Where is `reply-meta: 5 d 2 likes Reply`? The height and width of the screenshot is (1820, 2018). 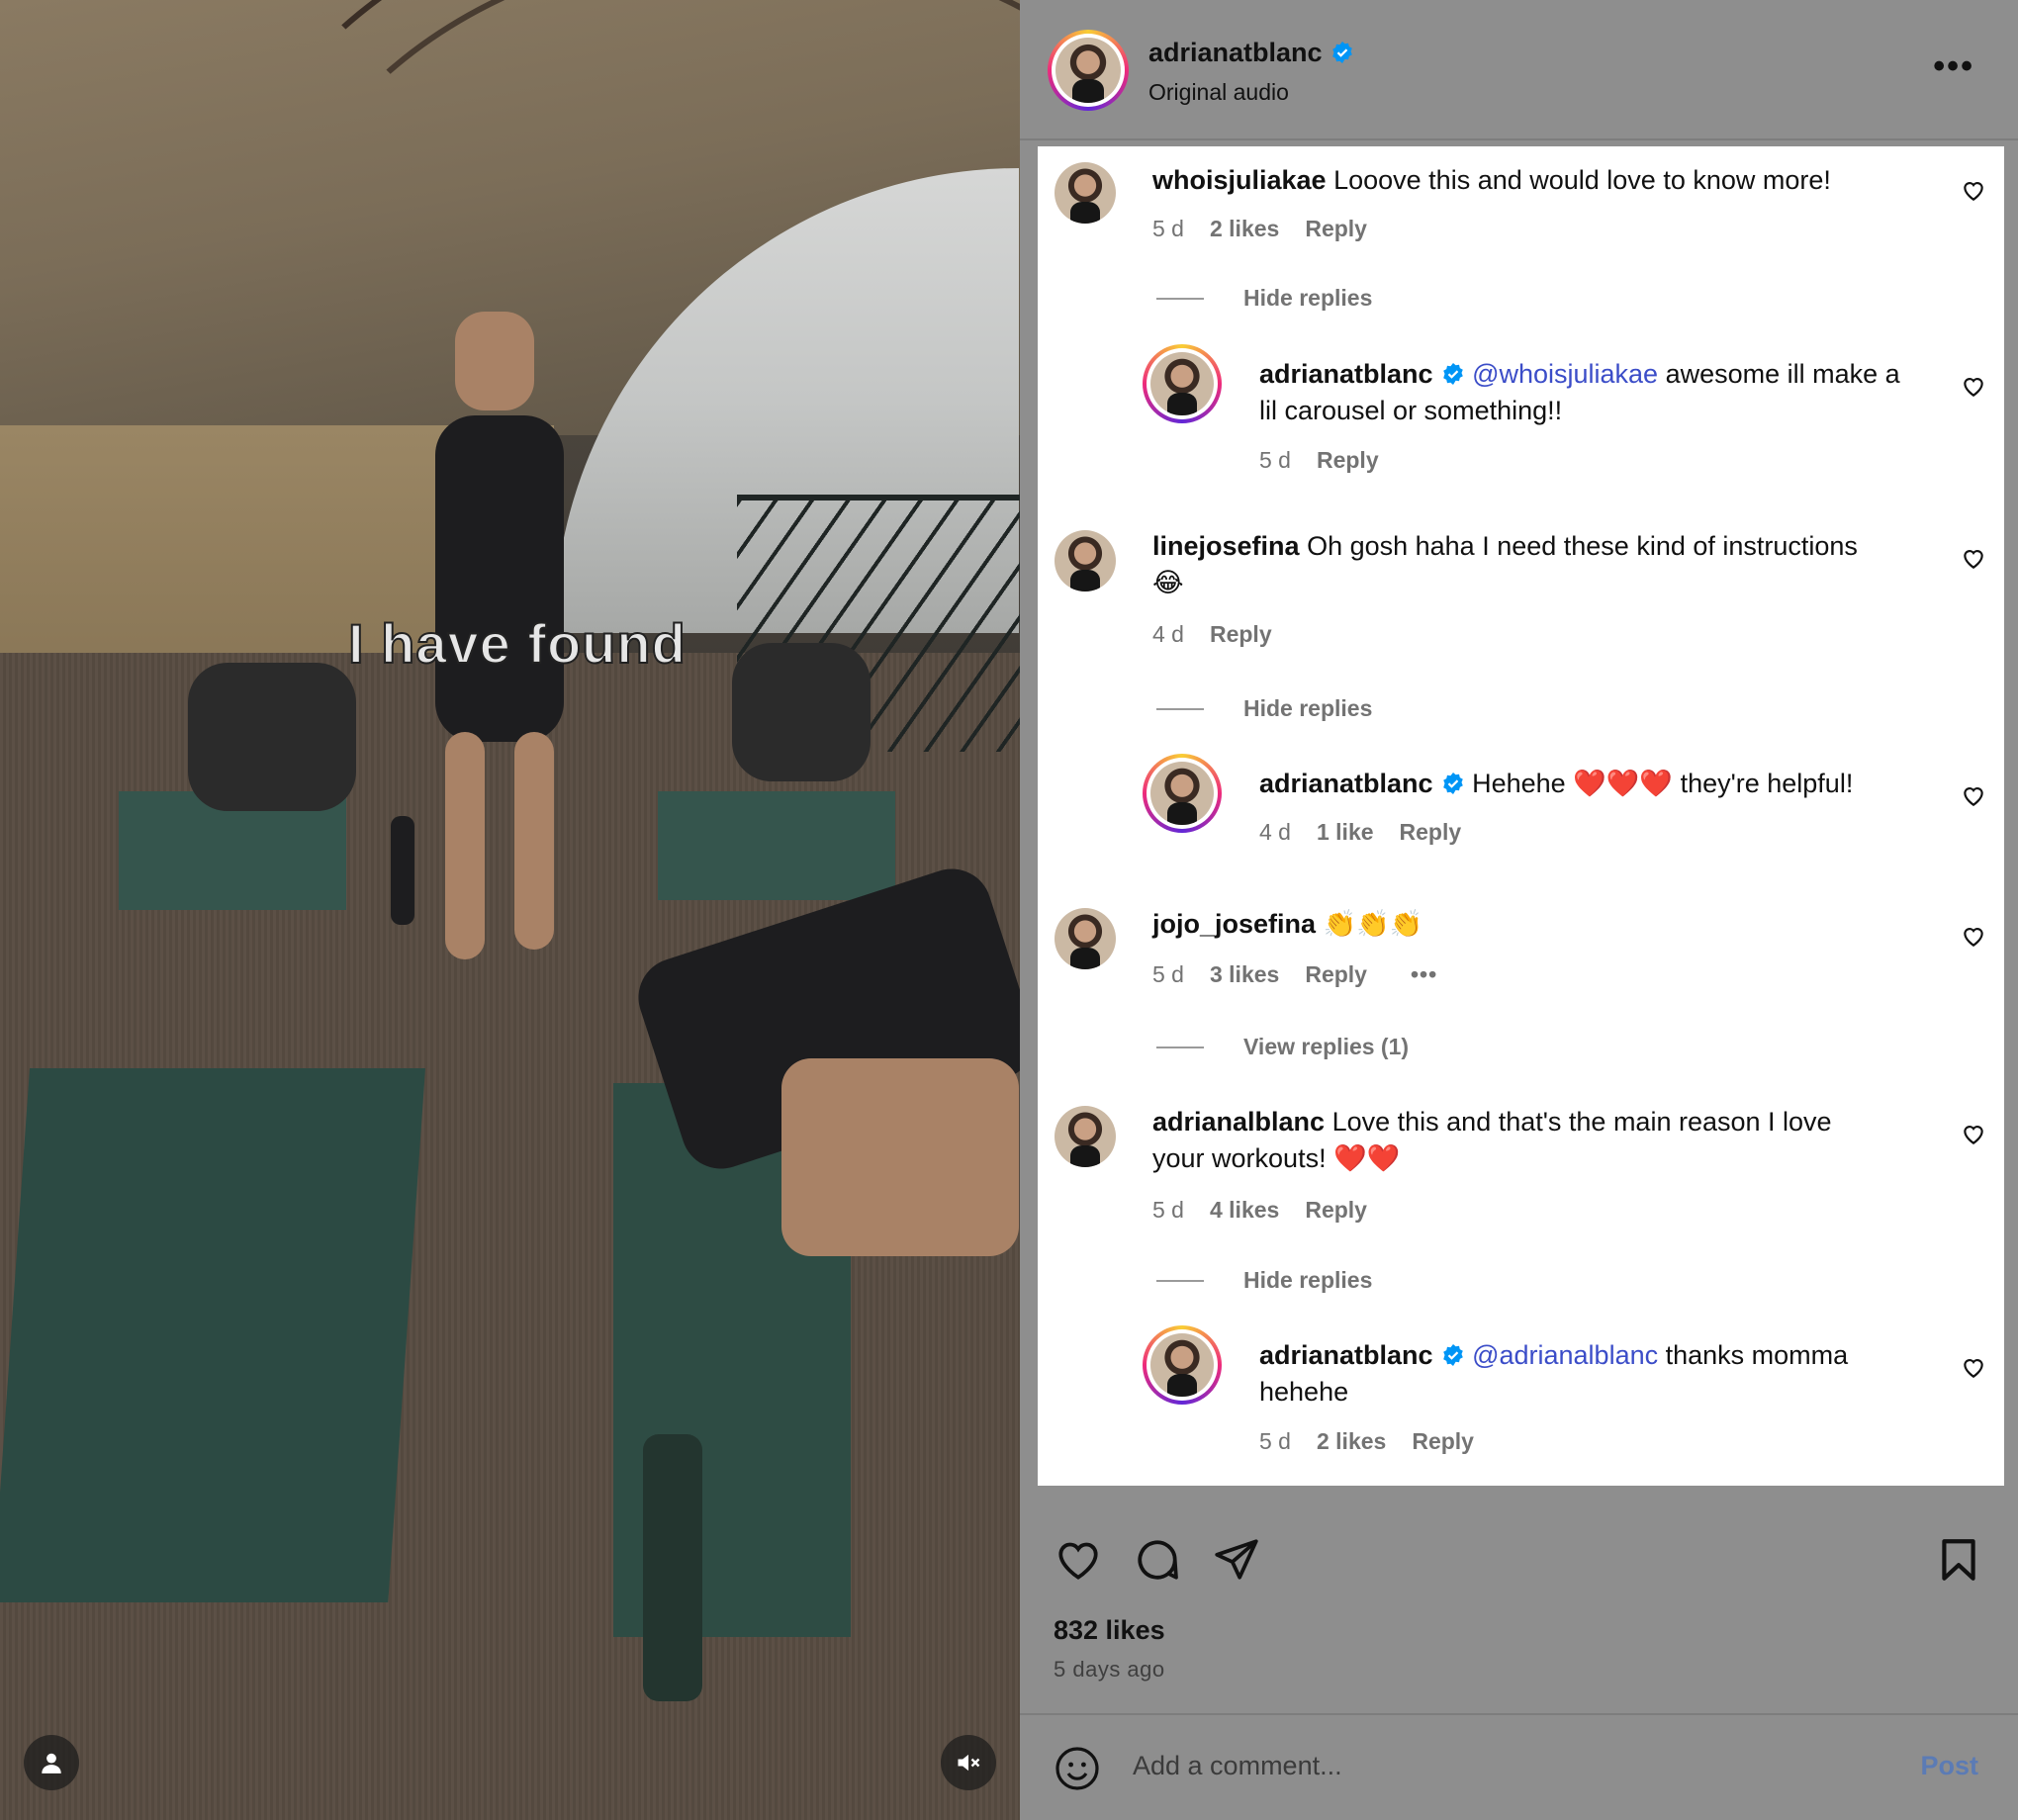 reply-meta: 5 d 2 likes Reply is located at coordinates (1366, 1441).